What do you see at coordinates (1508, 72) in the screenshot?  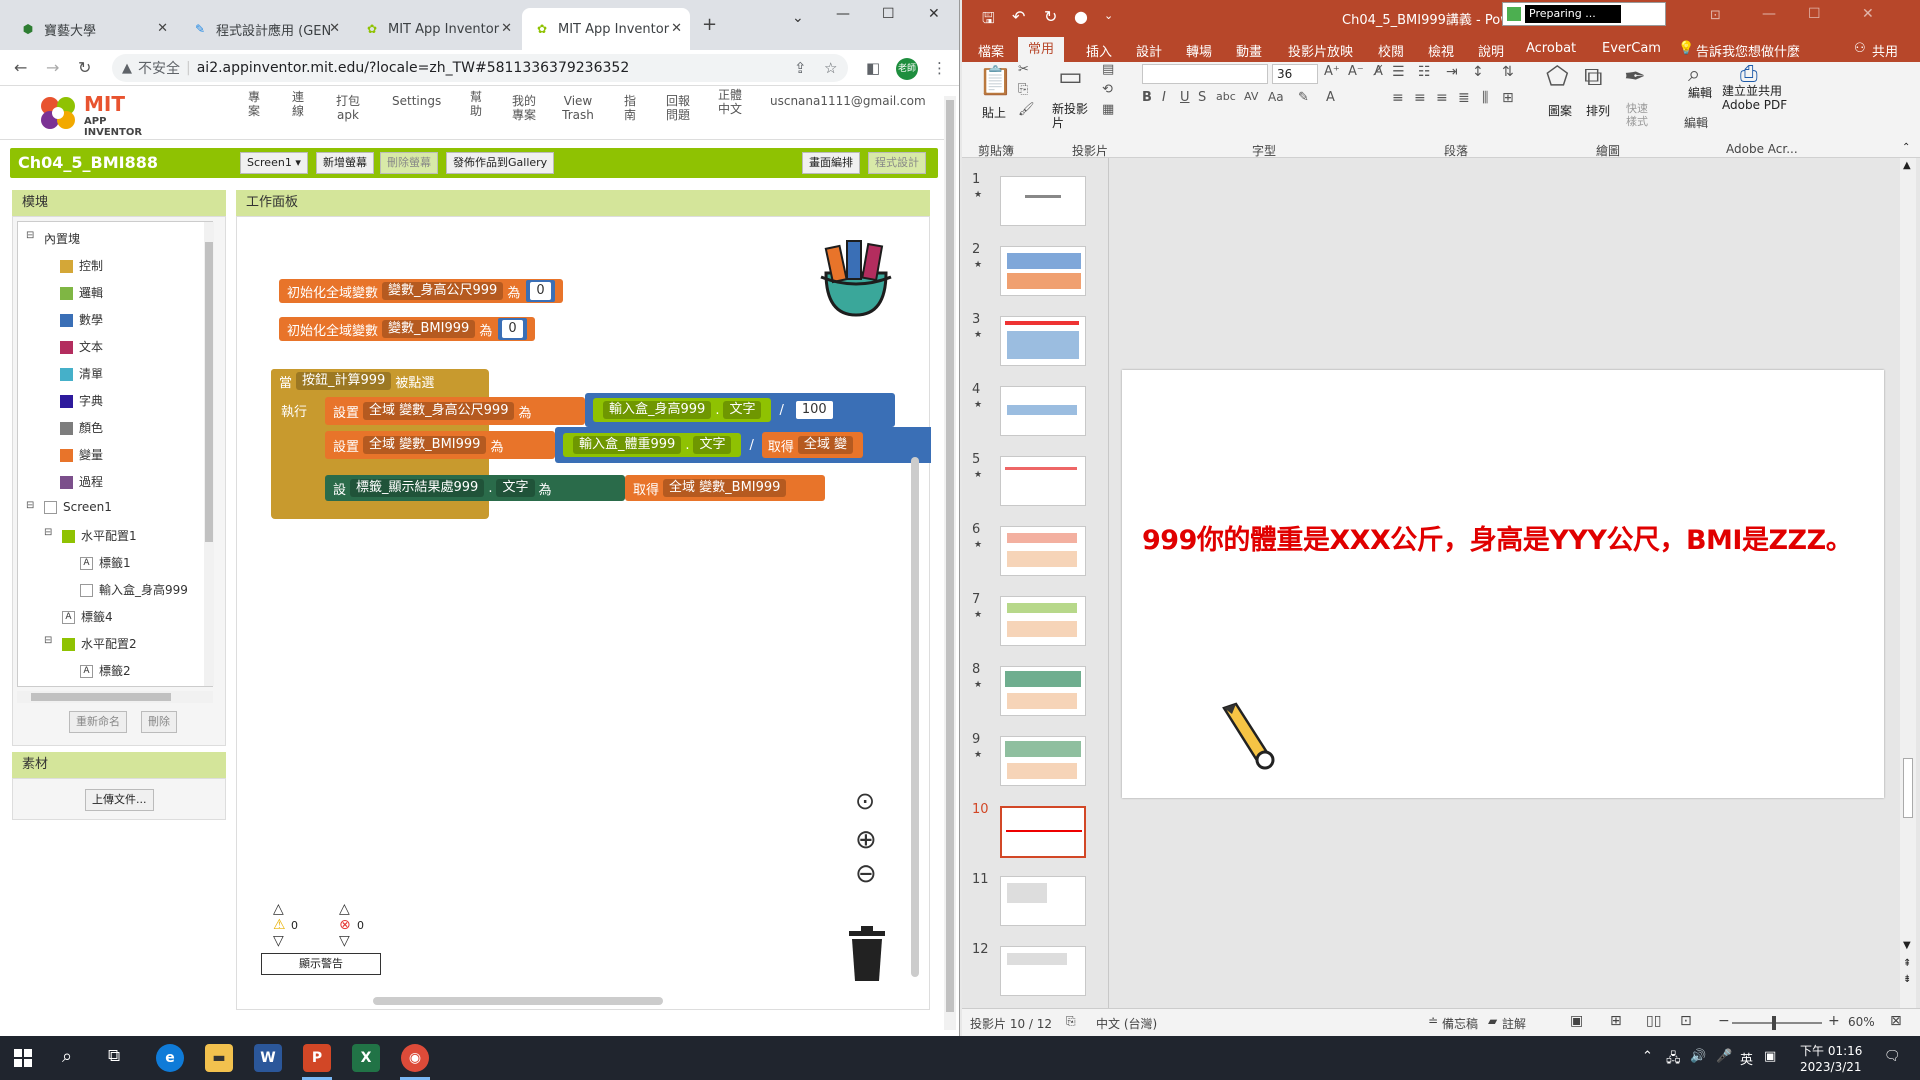 I see `text-direction-icon: ⇅` at bounding box center [1508, 72].